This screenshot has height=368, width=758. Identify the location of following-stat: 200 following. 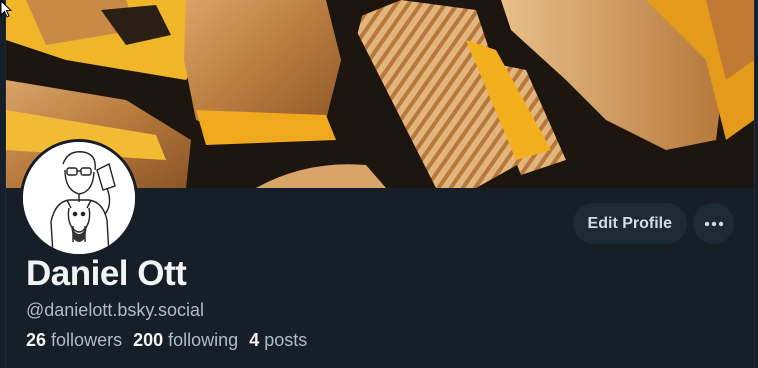
(185, 340).